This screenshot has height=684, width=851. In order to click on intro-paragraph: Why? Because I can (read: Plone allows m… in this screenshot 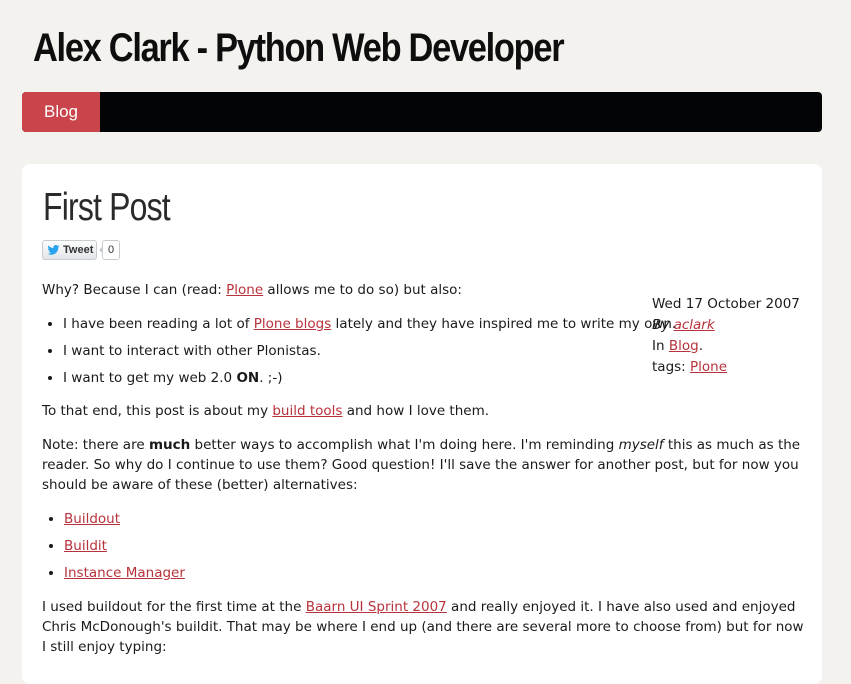, I will do `click(252, 290)`.